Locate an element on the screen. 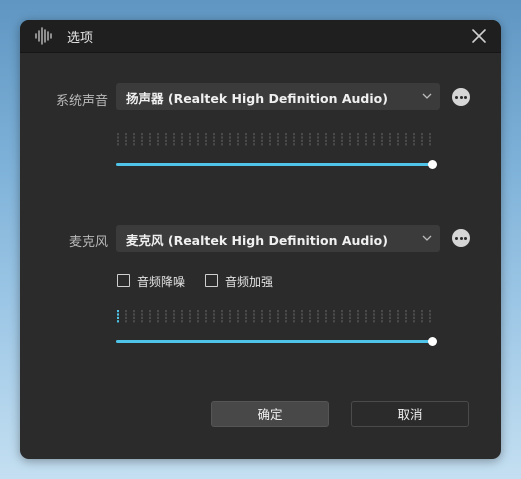 The width and height of the screenshot is (521, 479). noise-reduction-checkbox: 音频降噪 is located at coordinates (157, 281).